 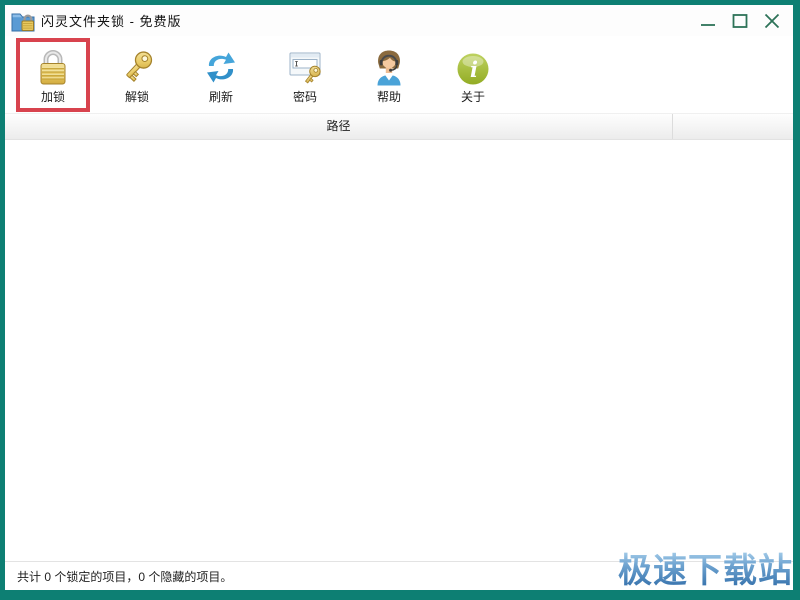 What do you see at coordinates (305, 66) in the screenshot?
I see `password-icon` at bounding box center [305, 66].